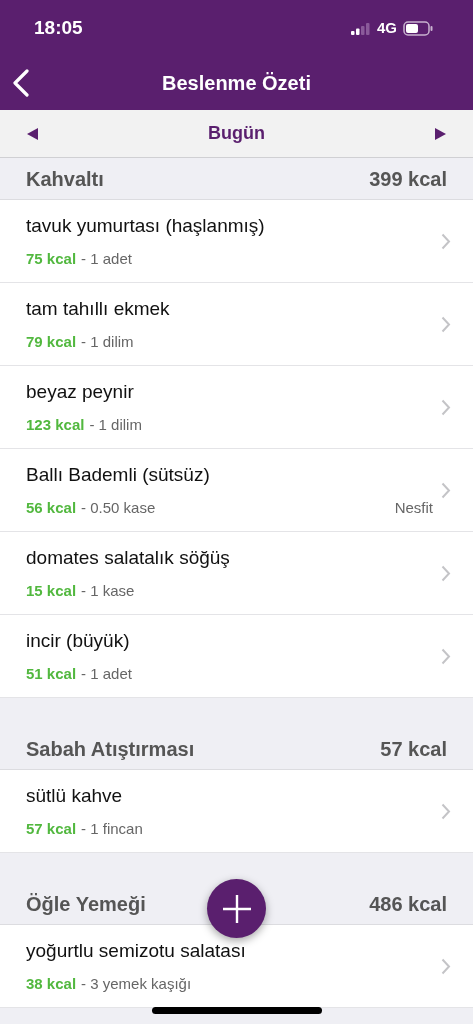 The image size is (473, 1024). What do you see at coordinates (361, 28) in the screenshot?
I see `signal-icon` at bounding box center [361, 28].